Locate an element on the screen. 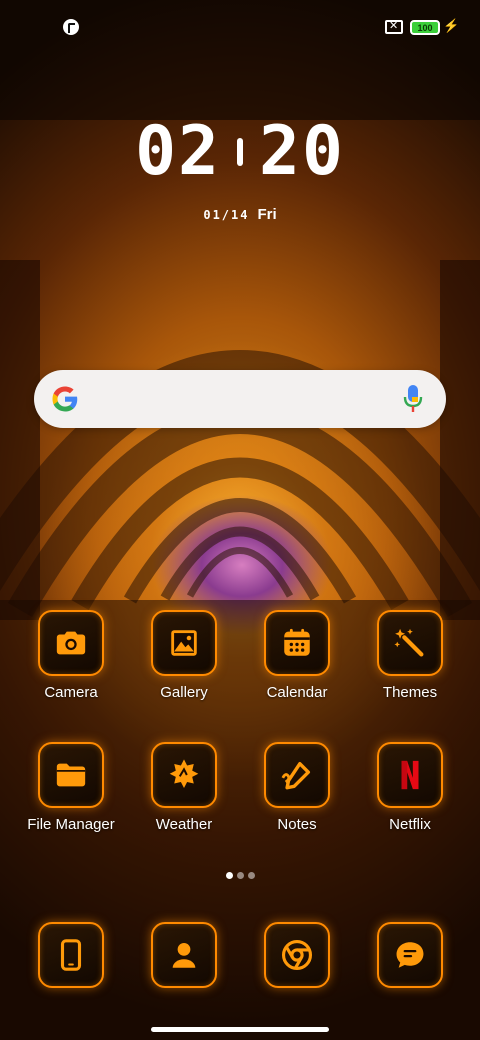 This screenshot has height=1040, width=480. dock-messages is located at coordinates (410, 955).